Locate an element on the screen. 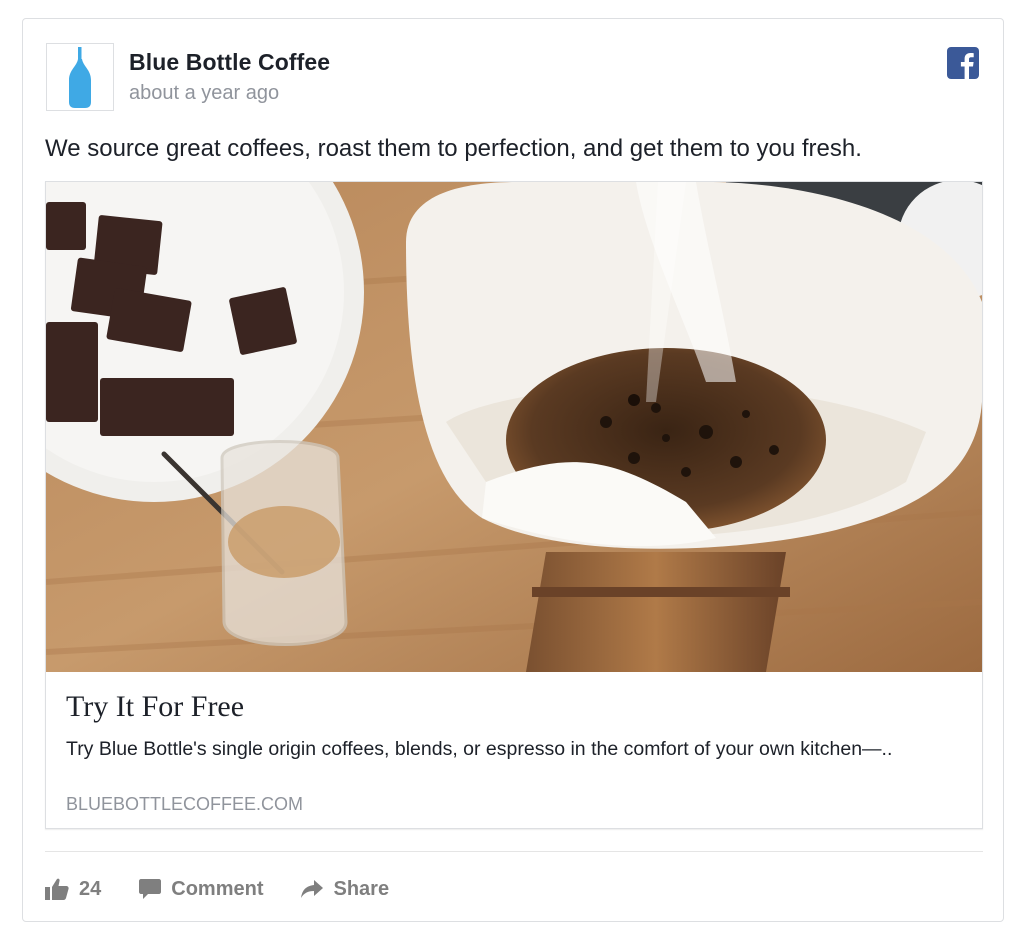 The width and height of the screenshot is (1024, 942). share-arrow-icon is located at coordinates (312, 889).